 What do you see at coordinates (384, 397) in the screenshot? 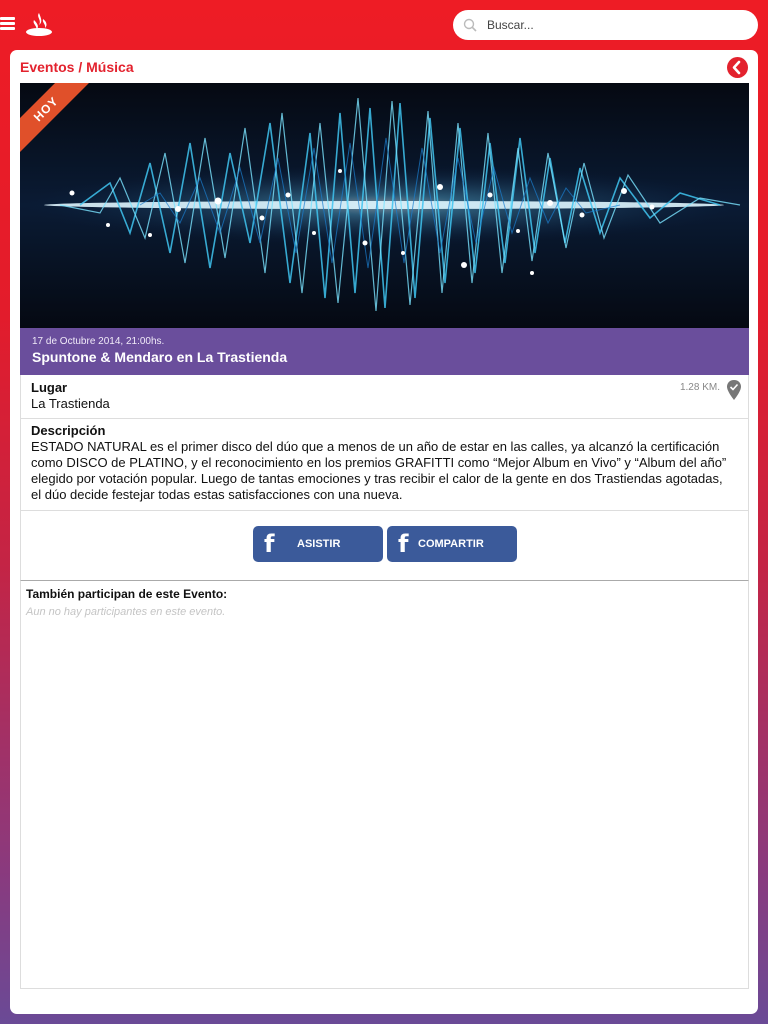
I see `place-section: Lugar La Trastienda 1.28 KM.` at bounding box center [384, 397].